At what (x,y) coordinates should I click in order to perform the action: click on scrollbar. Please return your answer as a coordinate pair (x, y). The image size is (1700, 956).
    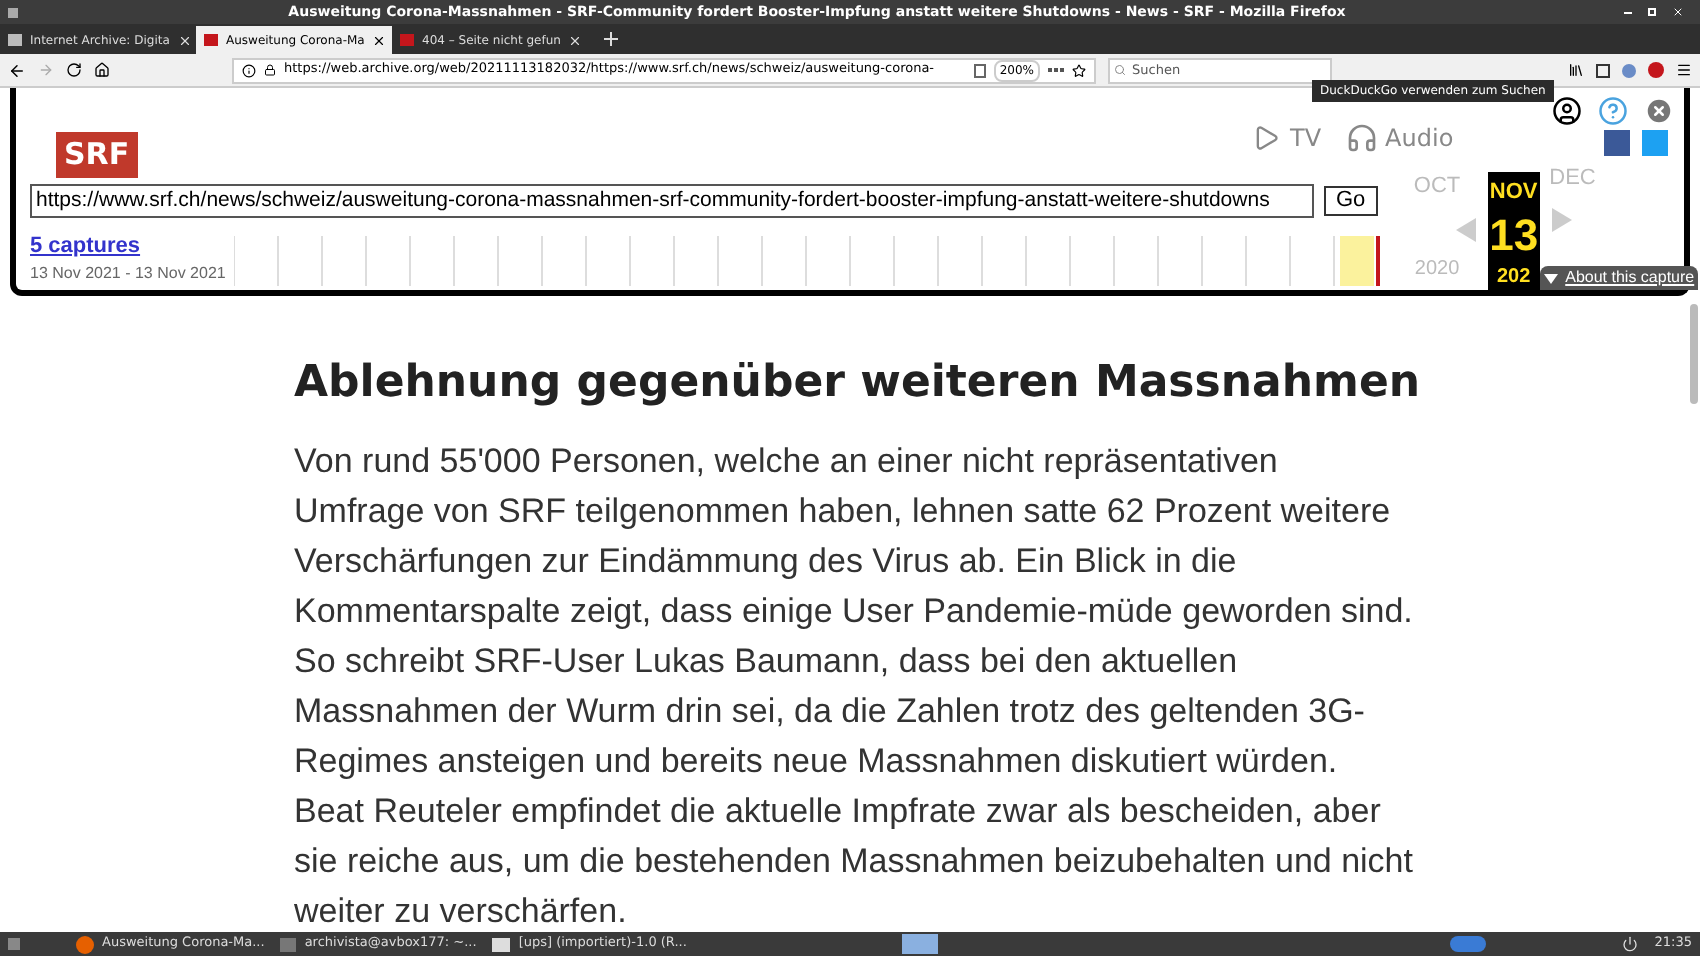
    Looking at the image, I should click on (1694, 354).